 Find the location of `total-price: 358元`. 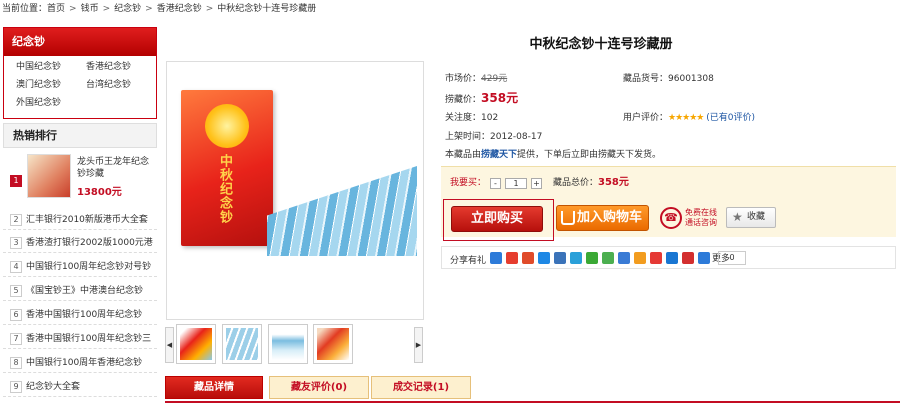

total-price: 358元 is located at coordinates (613, 182).